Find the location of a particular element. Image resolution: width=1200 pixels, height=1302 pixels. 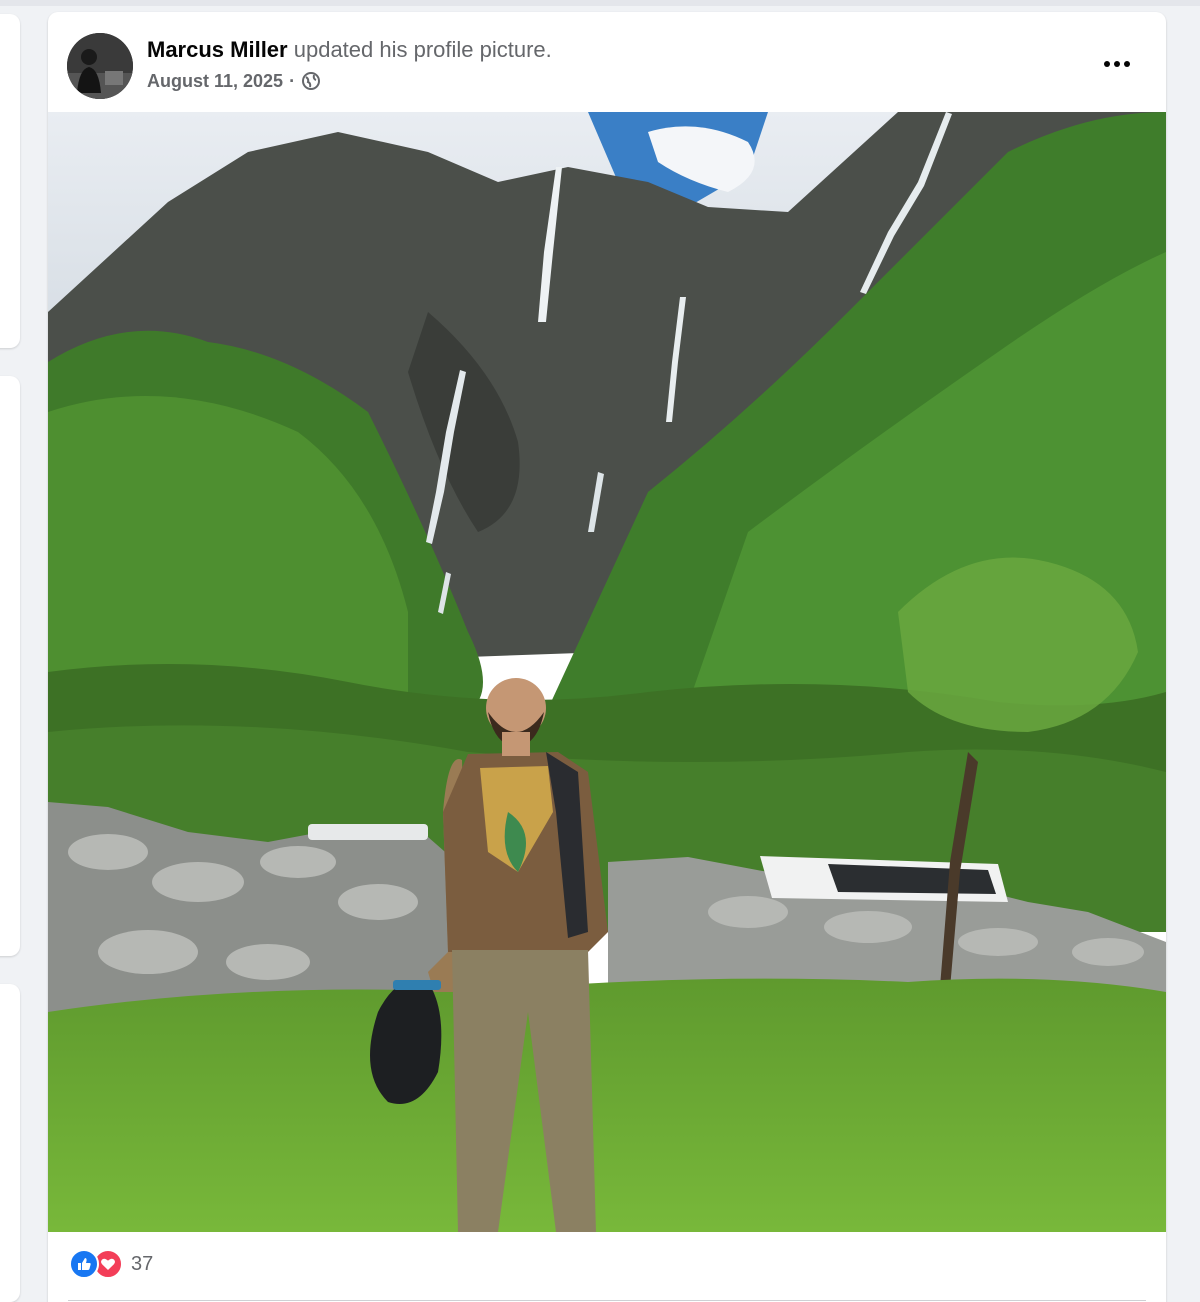

like-icon is located at coordinates (84, 1264).